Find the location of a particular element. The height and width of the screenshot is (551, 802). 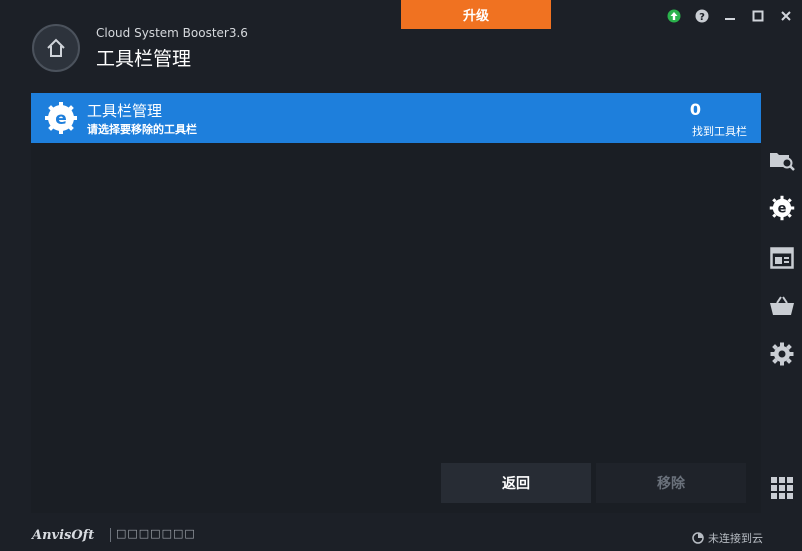

close-icon is located at coordinates (786, 16).